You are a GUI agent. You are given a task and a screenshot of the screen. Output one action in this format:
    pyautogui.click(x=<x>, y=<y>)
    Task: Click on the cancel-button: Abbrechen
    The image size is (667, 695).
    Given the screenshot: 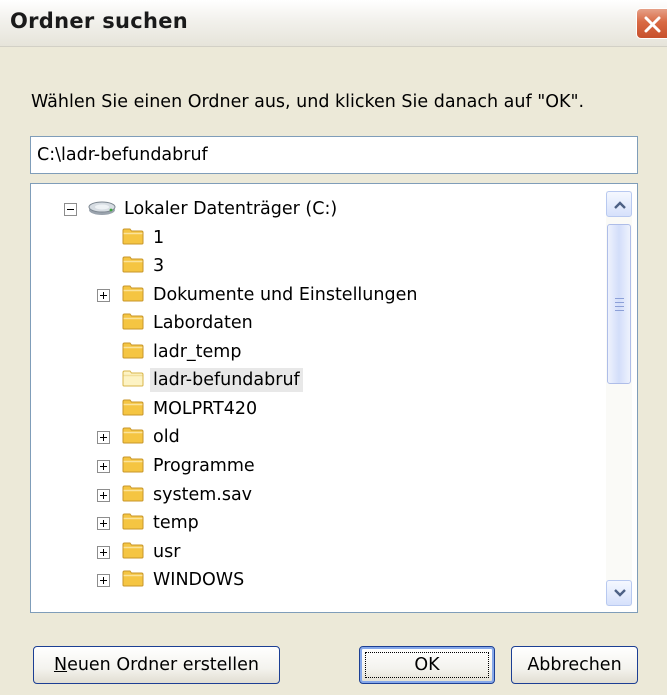 What is the action you would take?
    pyautogui.click(x=574, y=665)
    